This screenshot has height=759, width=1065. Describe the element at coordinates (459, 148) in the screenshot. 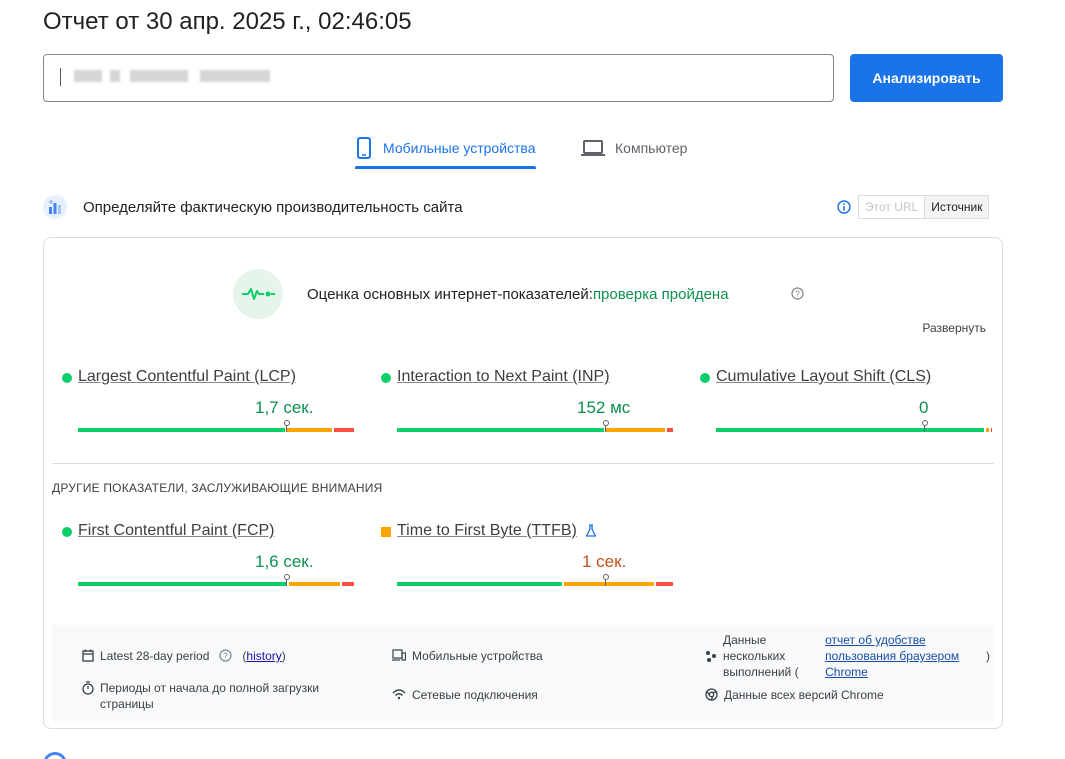

I see `tab-mobile-label: Мобильные устройства` at that location.